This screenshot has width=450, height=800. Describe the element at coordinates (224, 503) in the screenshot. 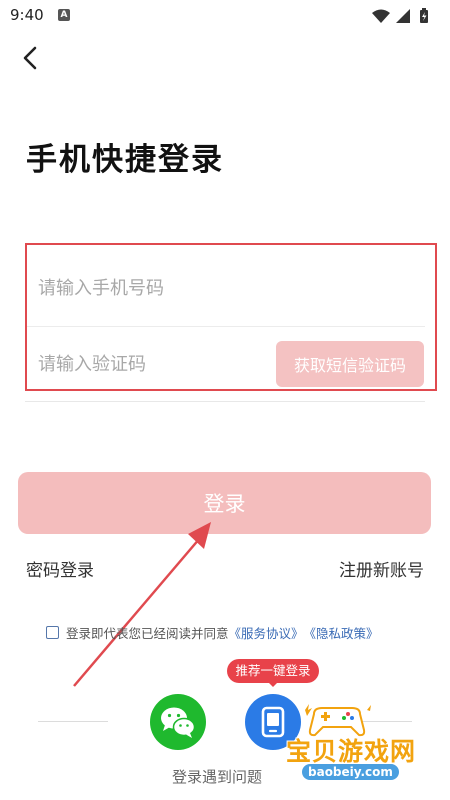

I see `login-button: 登录` at that location.